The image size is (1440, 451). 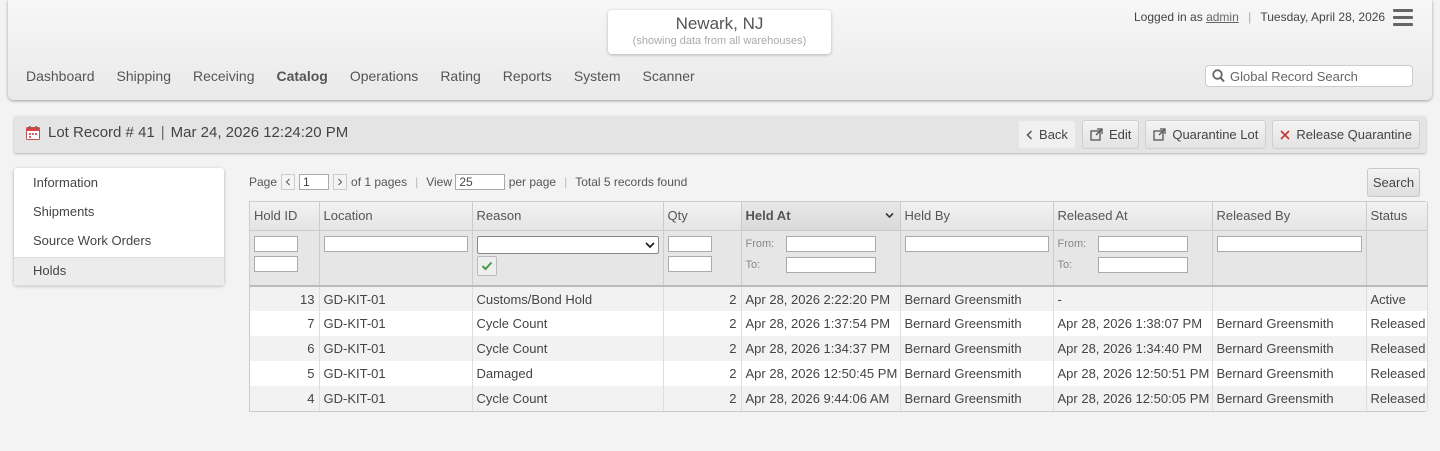 What do you see at coordinates (314, 182) in the screenshot?
I see `page-number-input` at bounding box center [314, 182].